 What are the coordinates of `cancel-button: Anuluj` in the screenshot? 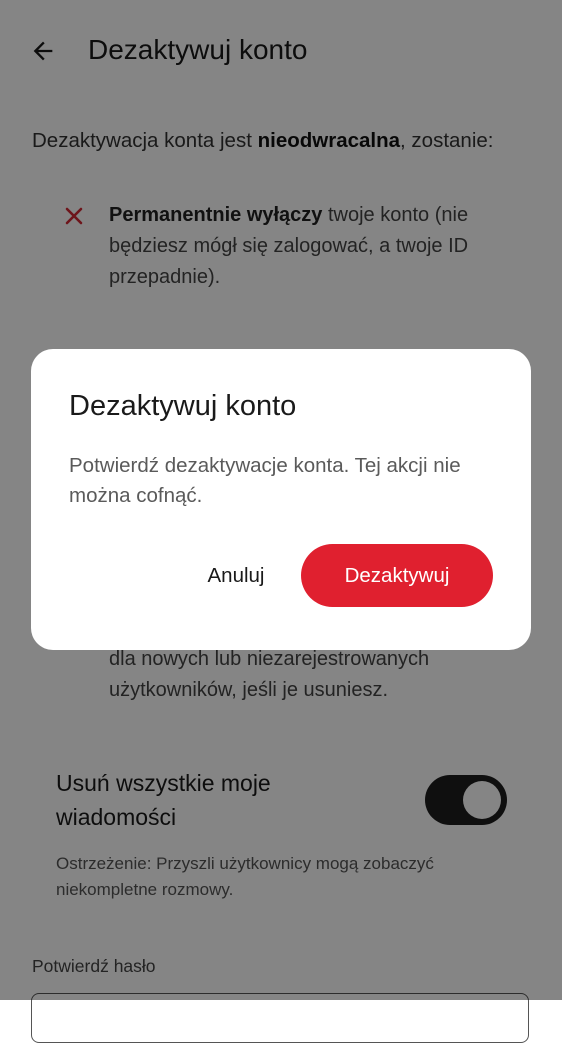 It's located at (236, 576).